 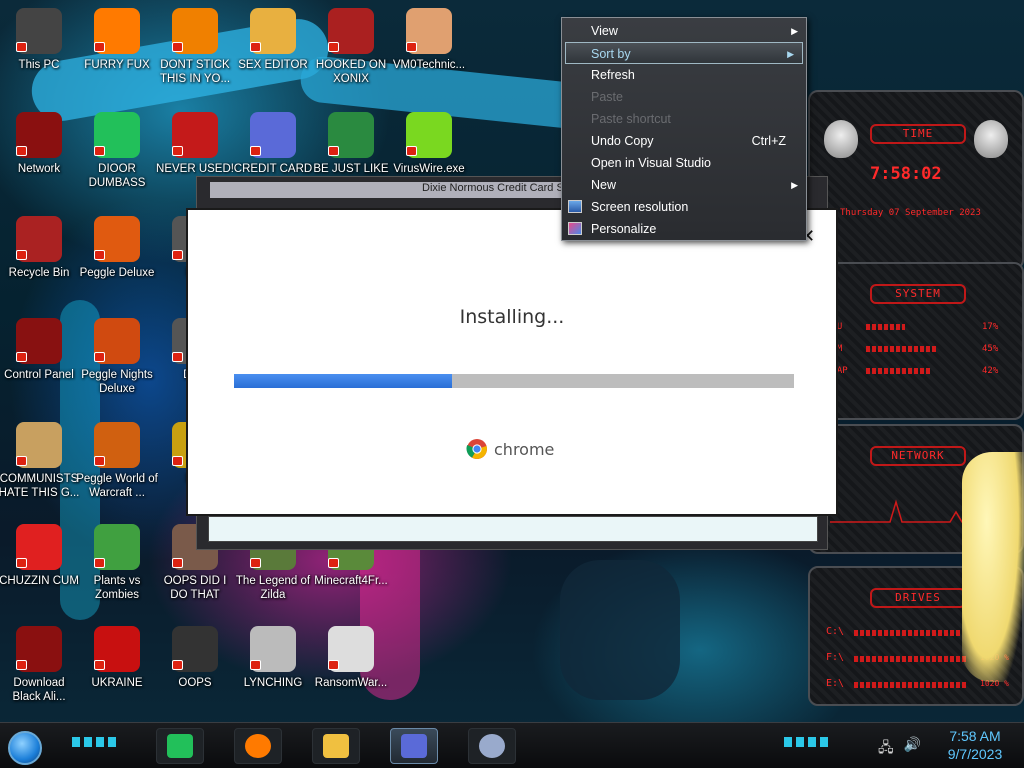 What do you see at coordinates (975, 754) in the screenshot?
I see `clock-date: 9/7/2023` at bounding box center [975, 754].